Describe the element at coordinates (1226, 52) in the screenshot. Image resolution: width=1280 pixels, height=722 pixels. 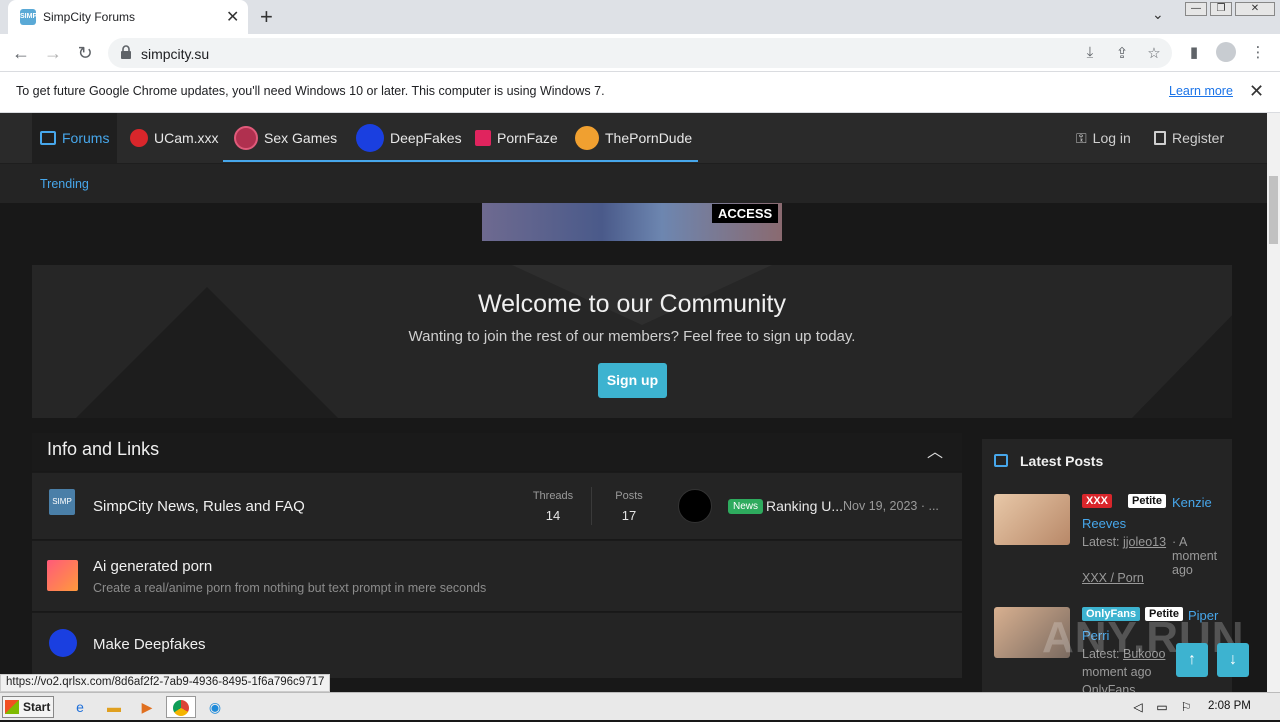
I see `profile-avatar-icon` at that location.